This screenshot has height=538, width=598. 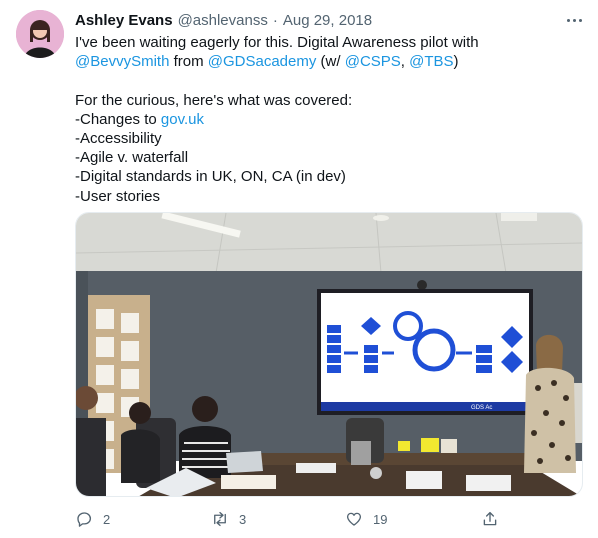 I want to click on reply-icon, so click(x=84, y=519).